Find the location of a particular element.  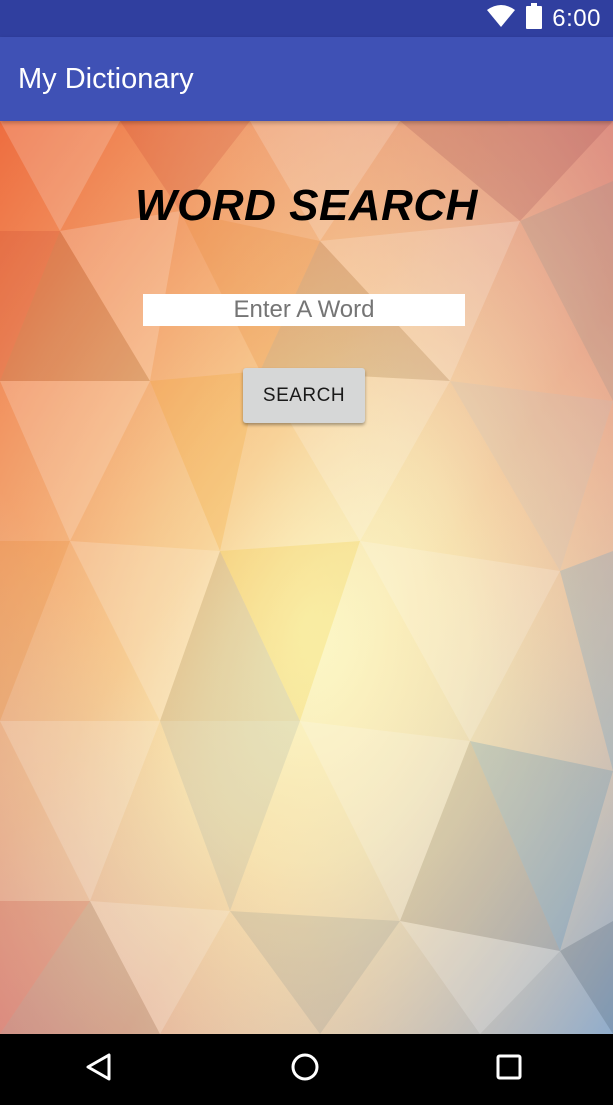

recents-icon is located at coordinates (509, 1069).